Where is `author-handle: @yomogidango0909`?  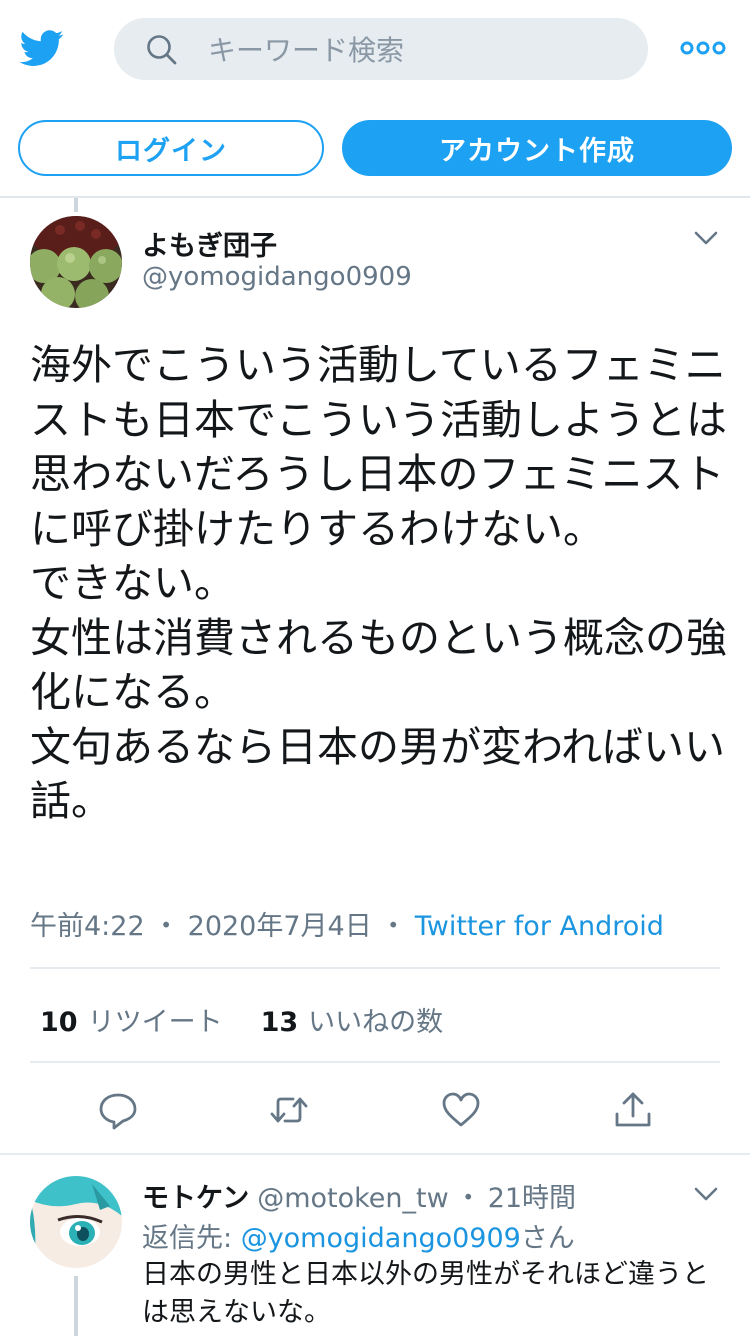 author-handle: @yomogidango0909 is located at coordinates (277, 277).